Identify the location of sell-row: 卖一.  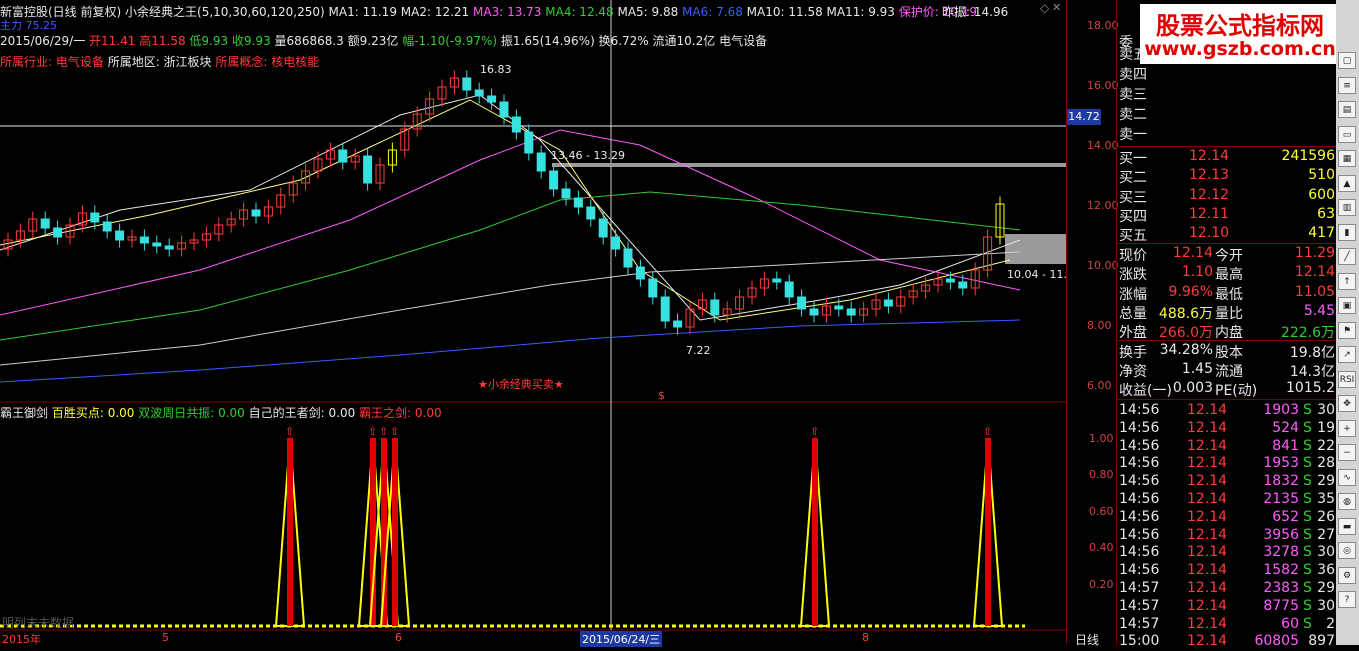
(1227, 133).